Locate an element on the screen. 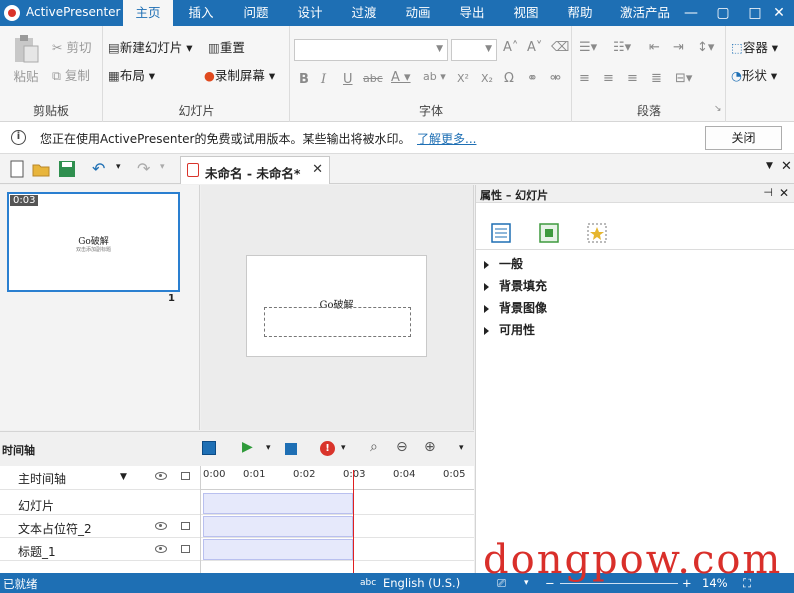 This screenshot has height=593, width=794. stop-icon is located at coordinates (291, 449).